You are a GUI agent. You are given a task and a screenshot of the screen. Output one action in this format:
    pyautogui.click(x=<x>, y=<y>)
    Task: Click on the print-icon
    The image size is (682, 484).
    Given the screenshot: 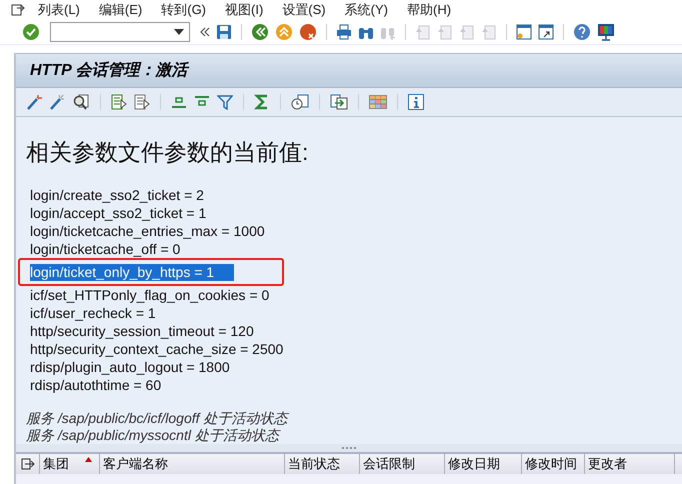 What is the action you would take?
    pyautogui.click(x=344, y=32)
    